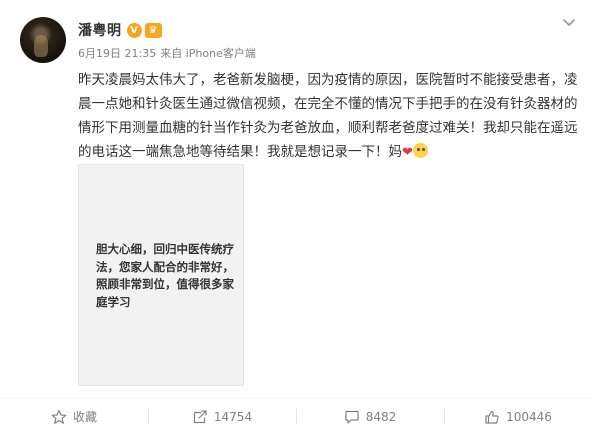  What do you see at coordinates (117, 53) in the screenshot?
I see `post-timestamp: 6月19日 21:35` at bounding box center [117, 53].